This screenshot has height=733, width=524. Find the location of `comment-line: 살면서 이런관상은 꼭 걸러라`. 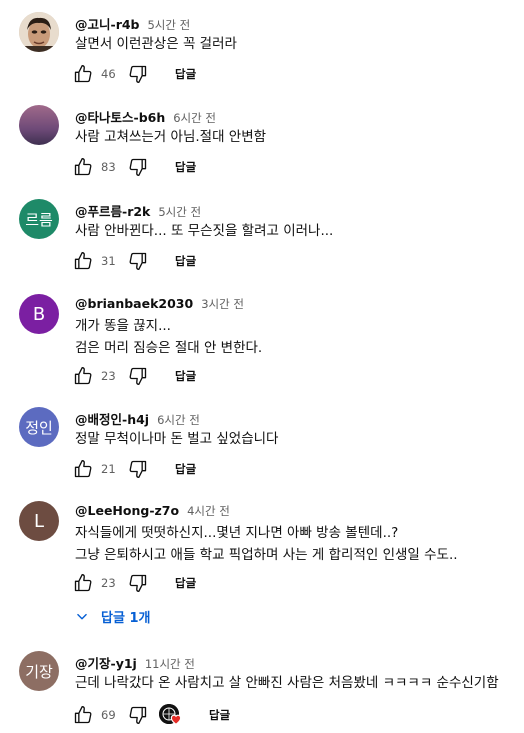

comment-line: 살면서 이런관상은 꼭 걸러라 is located at coordinates (156, 44).